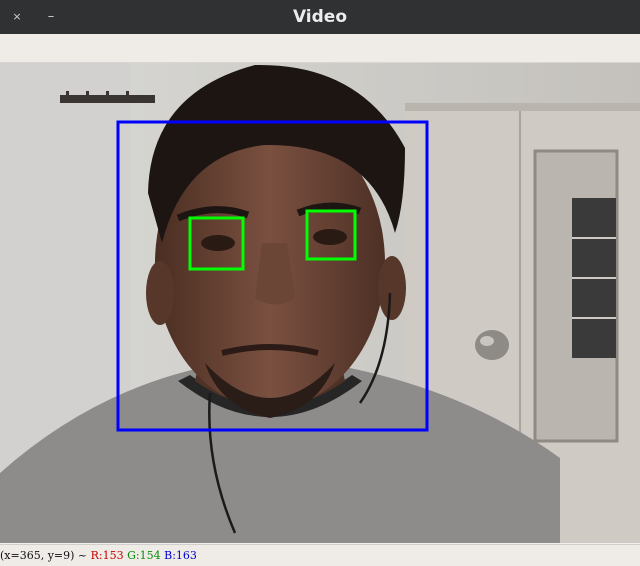 The image size is (640, 566). Describe the element at coordinates (320, 48) in the screenshot. I see `toolbar` at that location.